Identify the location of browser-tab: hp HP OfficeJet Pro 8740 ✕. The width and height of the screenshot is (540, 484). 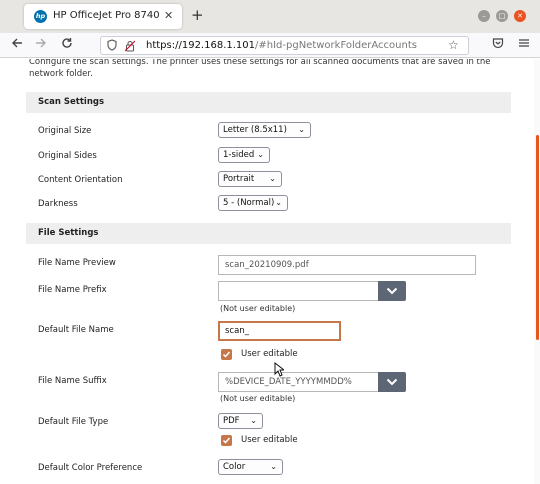
(103, 16).